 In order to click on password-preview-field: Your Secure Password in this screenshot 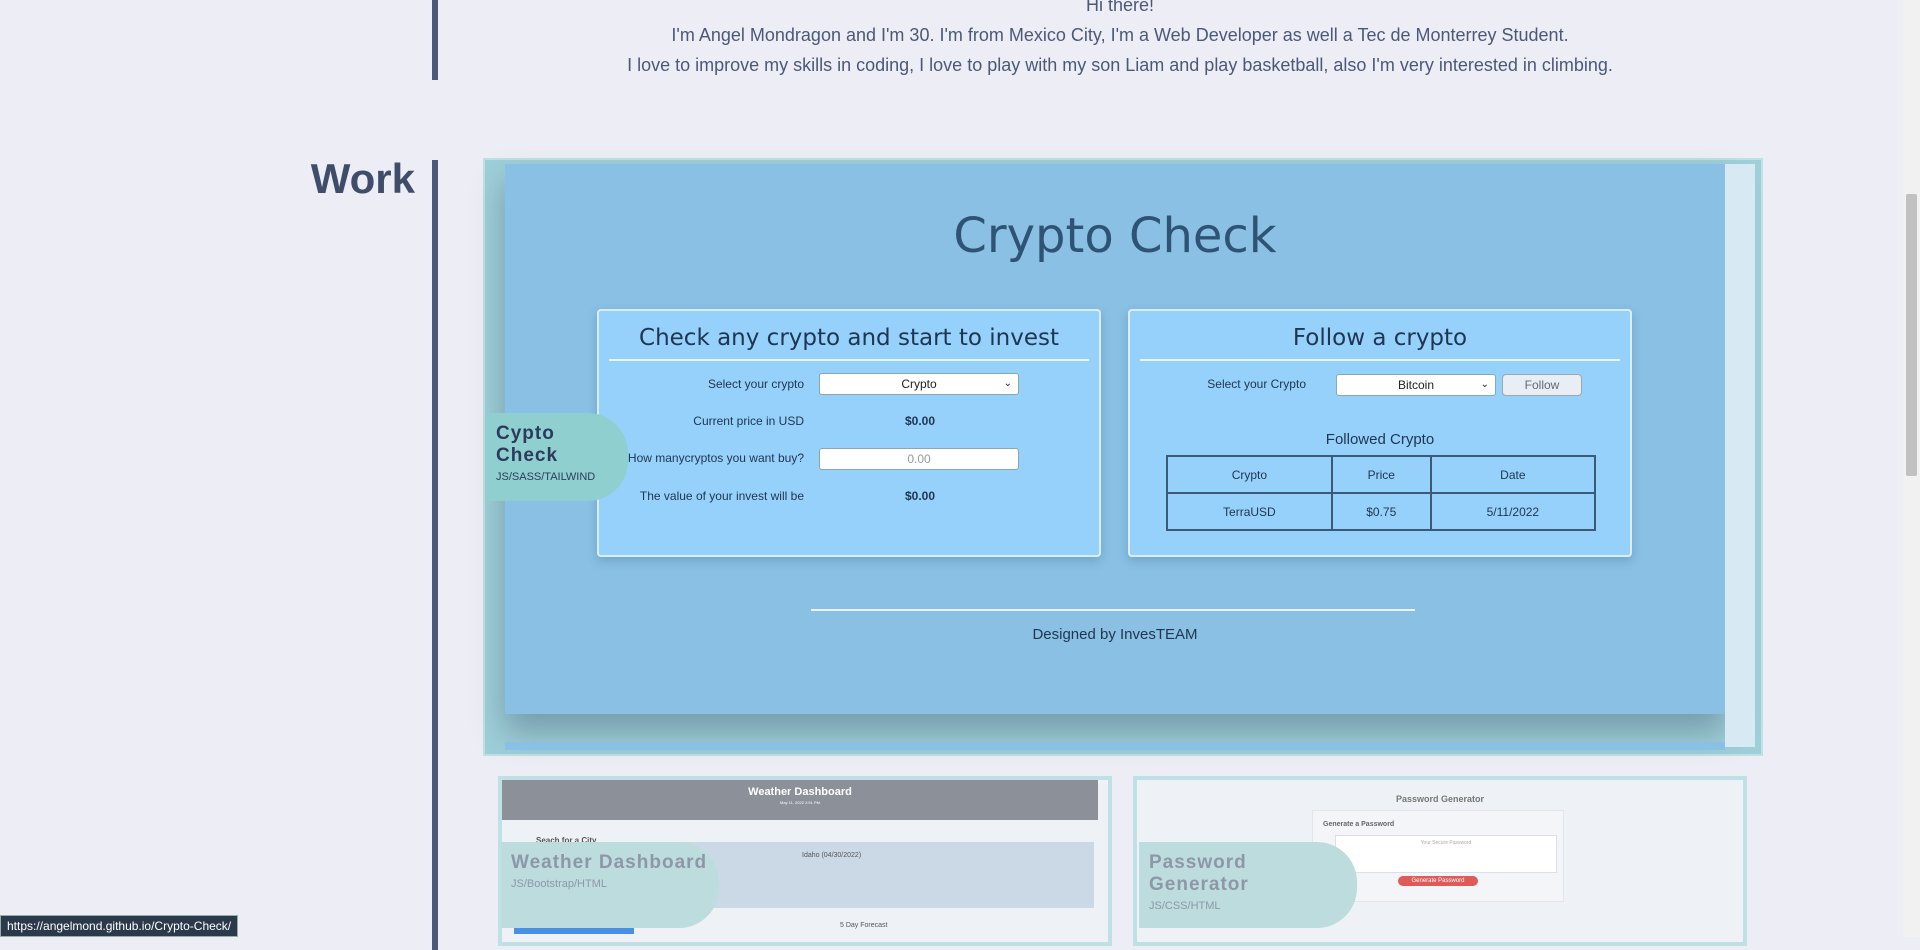, I will do `click(1446, 854)`.